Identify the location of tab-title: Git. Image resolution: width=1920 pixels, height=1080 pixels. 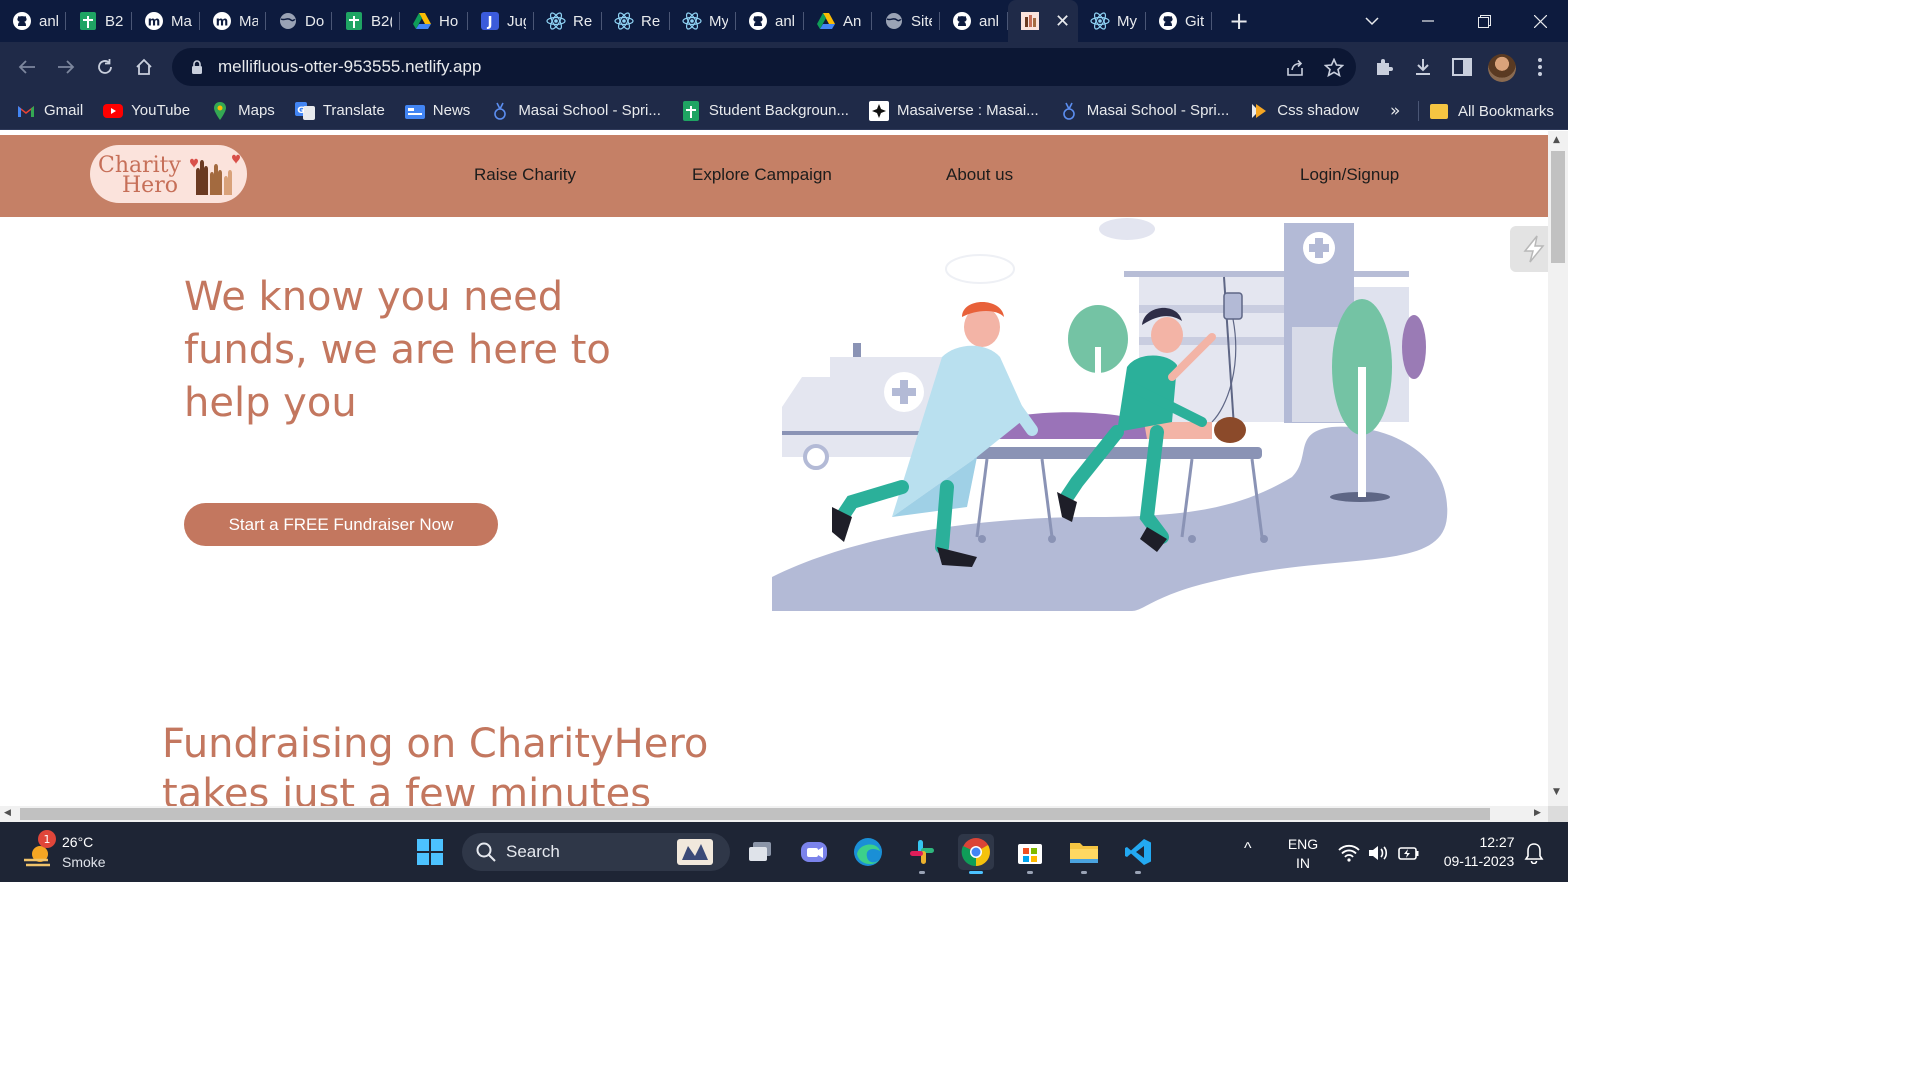
(1194, 21).